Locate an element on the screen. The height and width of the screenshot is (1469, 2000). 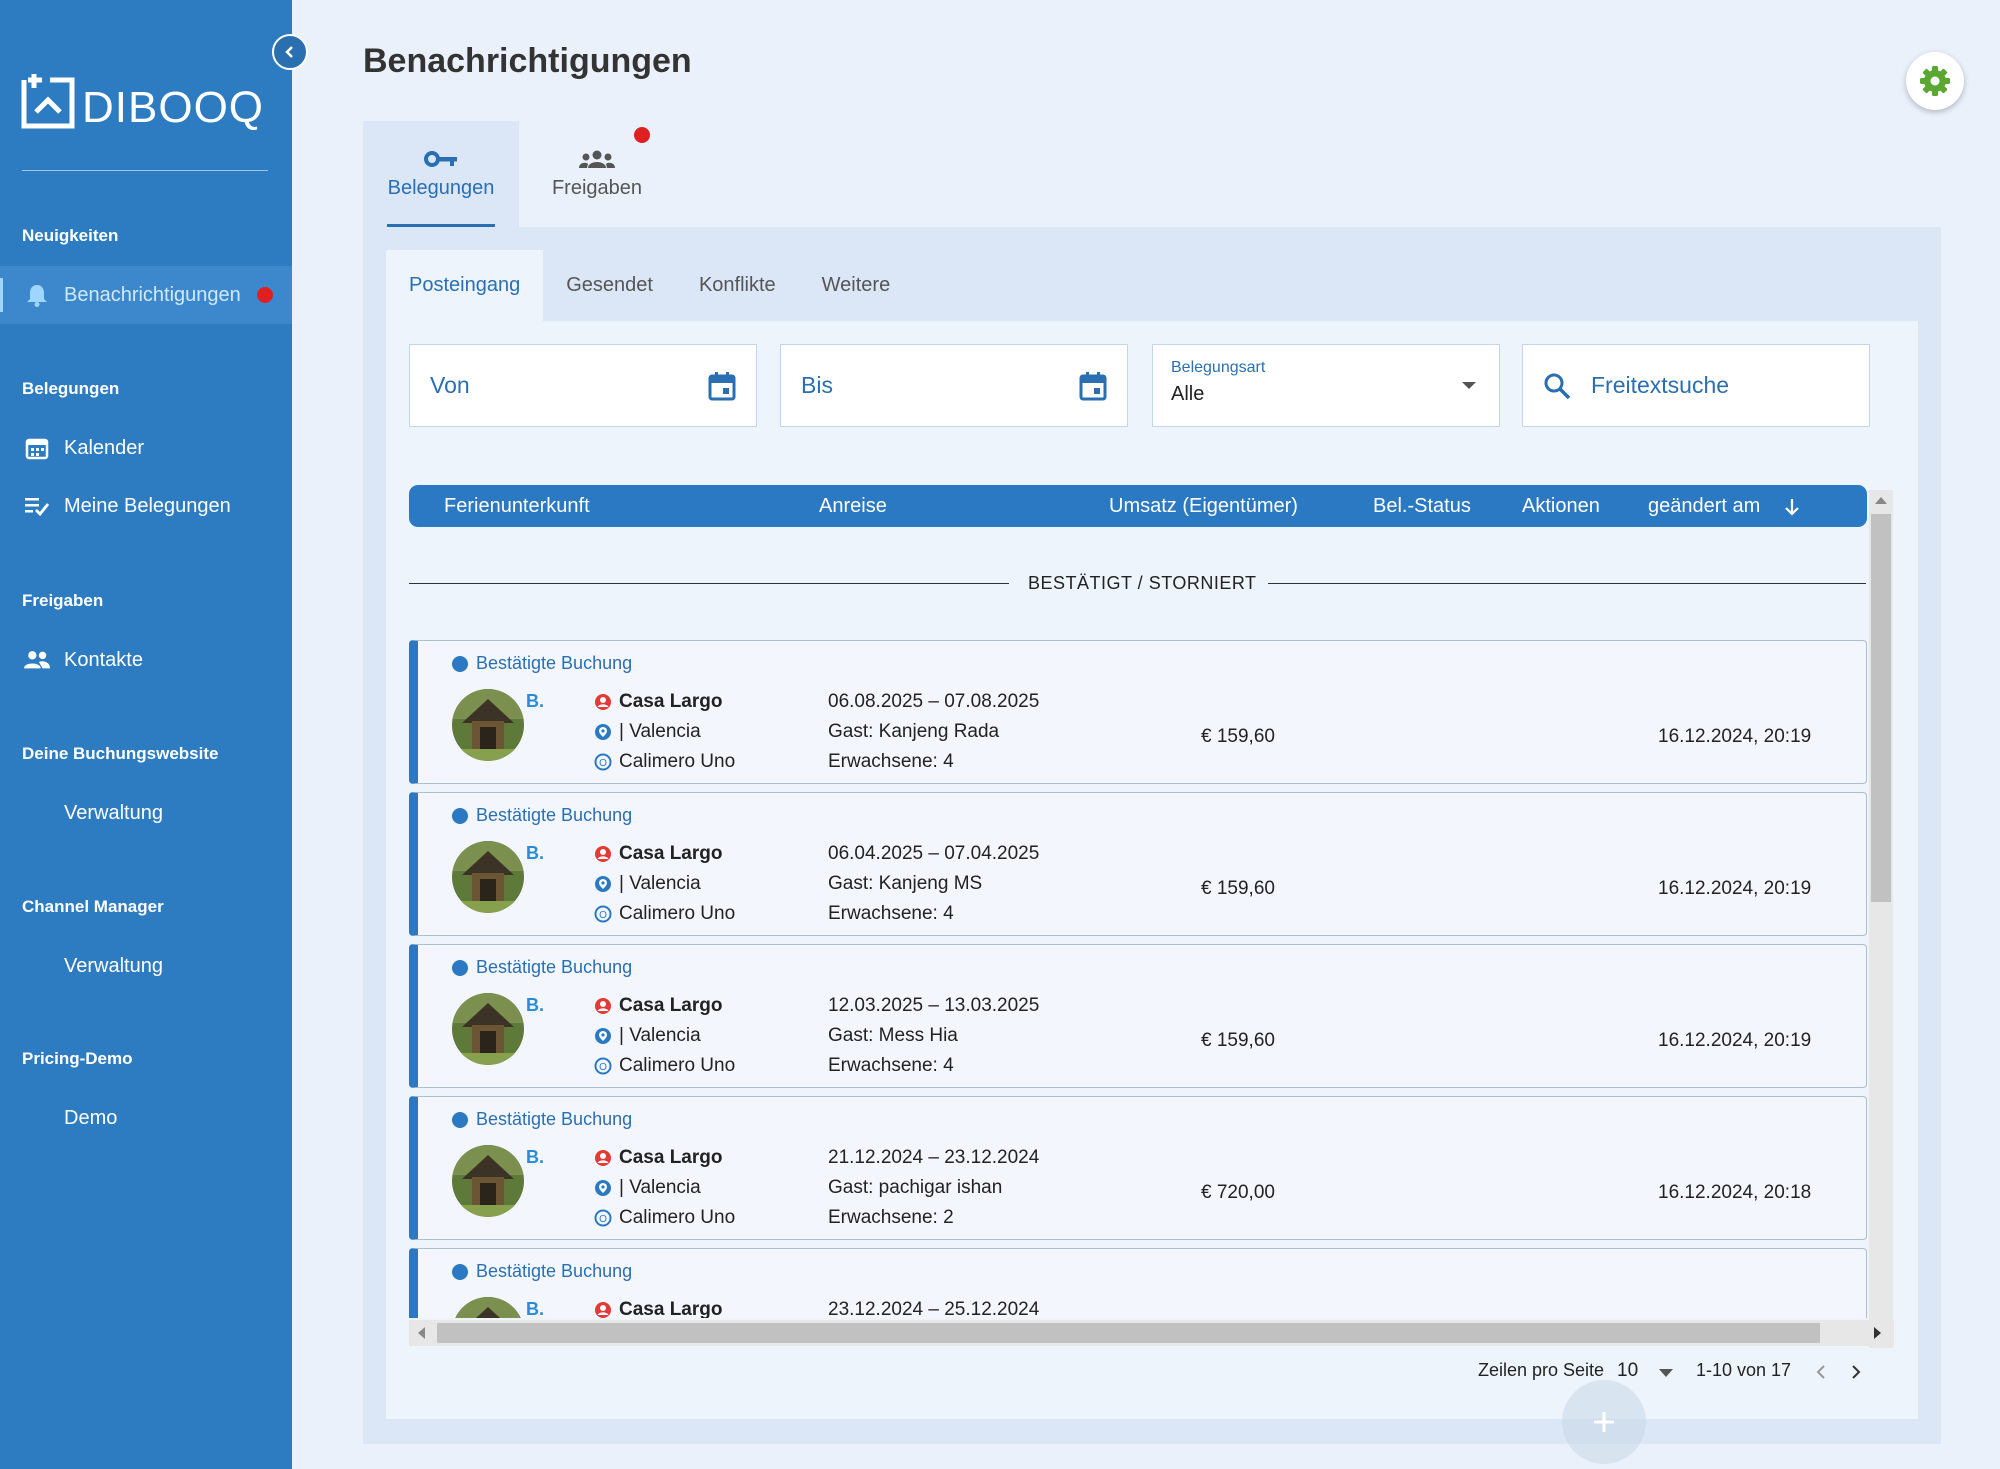
next-page-icon is located at coordinates (1856, 1372).